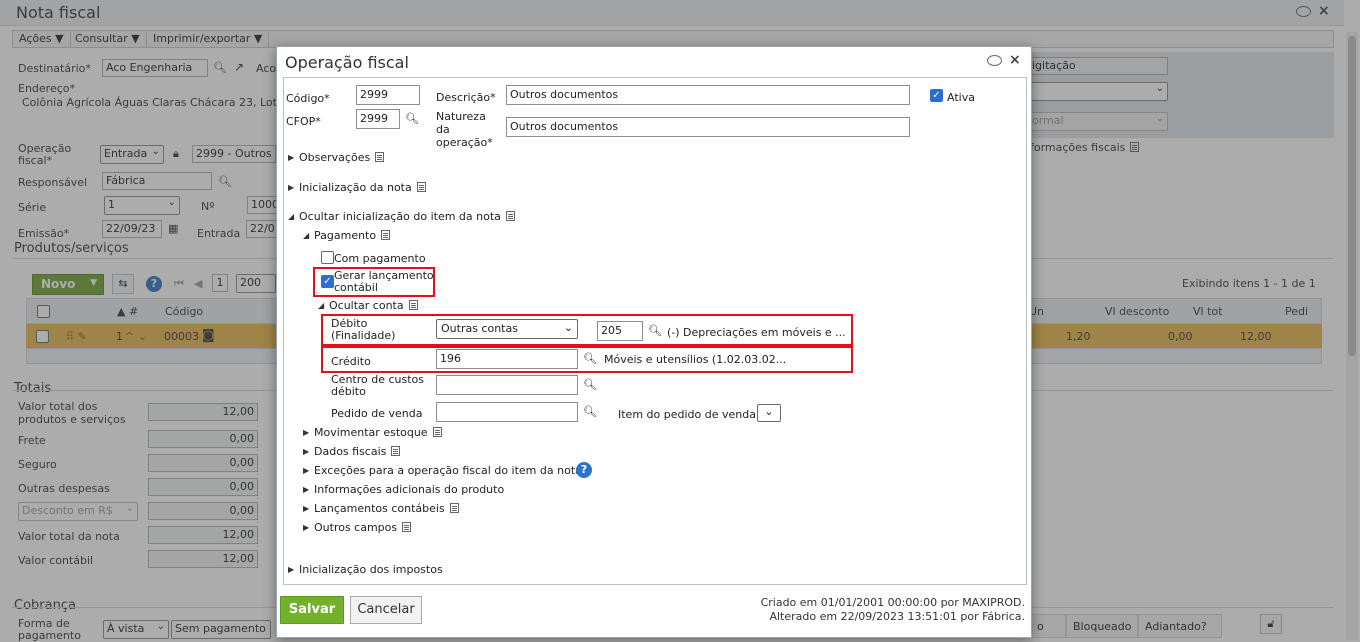 Image resolution: width=1360 pixels, height=642 pixels. Describe the element at coordinates (378, 385) in the screenshot. I see `centro-custos-label: Centro de custos débito` at that location.